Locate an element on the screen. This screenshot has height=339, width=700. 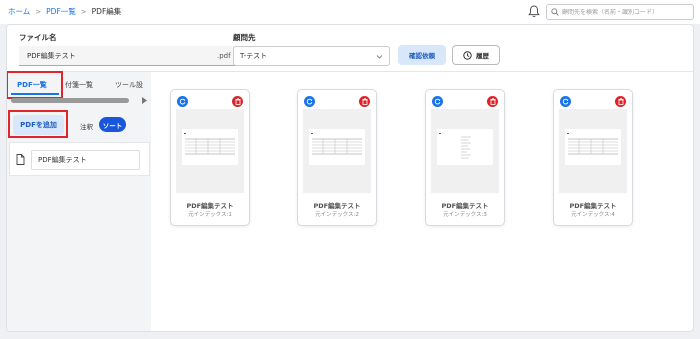
tab-sticky-notes: 付箋一覧 is located at coordinates (79, 85).